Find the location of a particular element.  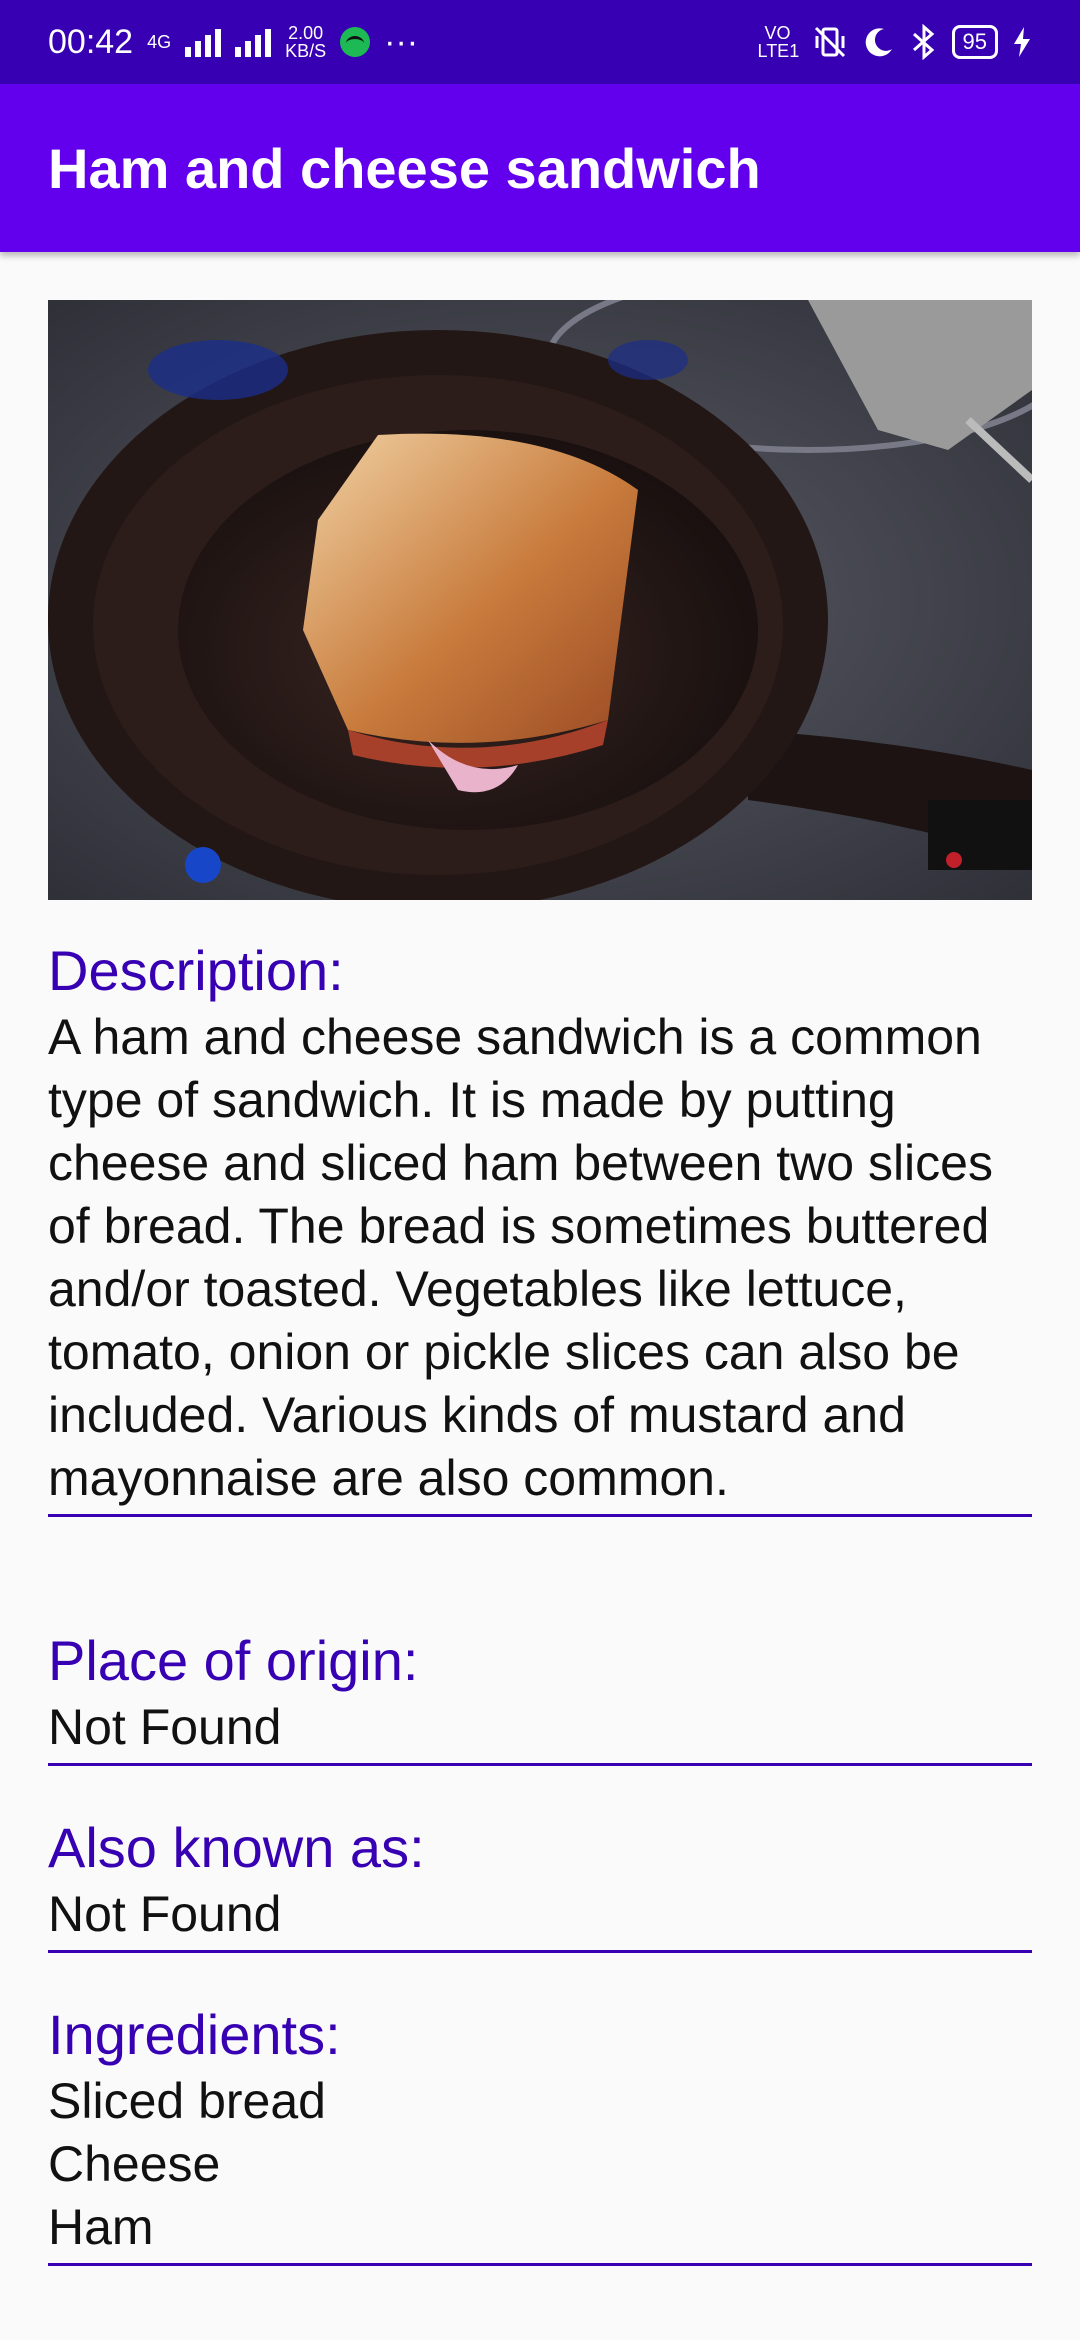

ingredient-item: Cheese is located at coordinates (134, 2164).